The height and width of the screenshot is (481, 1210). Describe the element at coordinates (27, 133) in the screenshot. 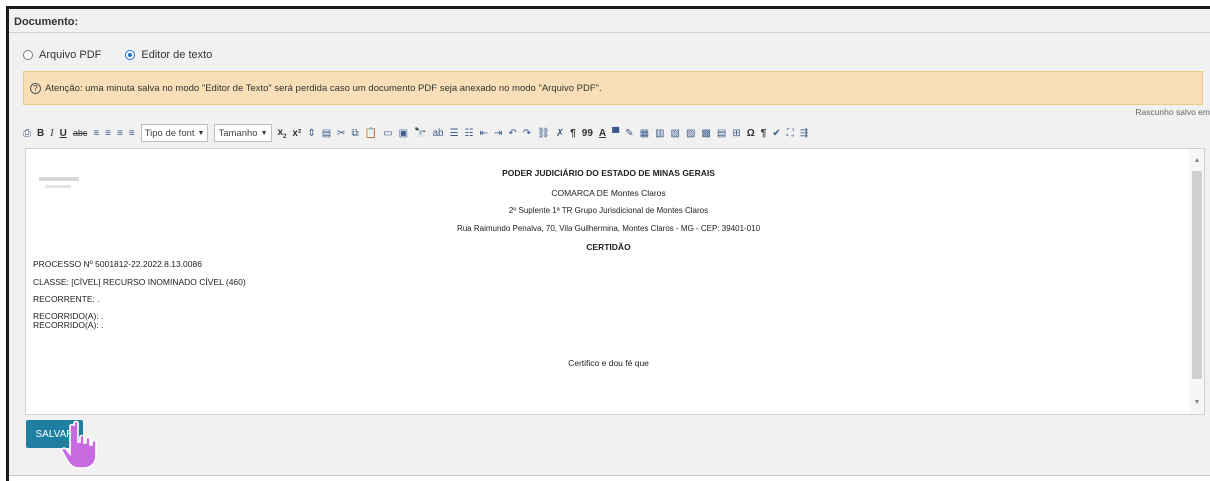

I see `print-icon: ⎙` at that location.